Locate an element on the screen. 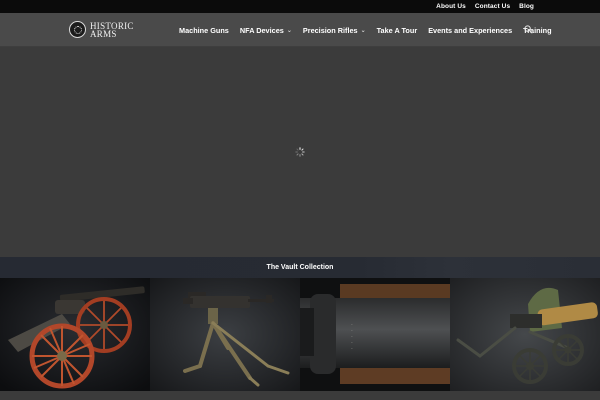 The height and width of the screenshot is (400, 600). gallery-item-tripod-machine-gun is located at coordinates (225, 334).